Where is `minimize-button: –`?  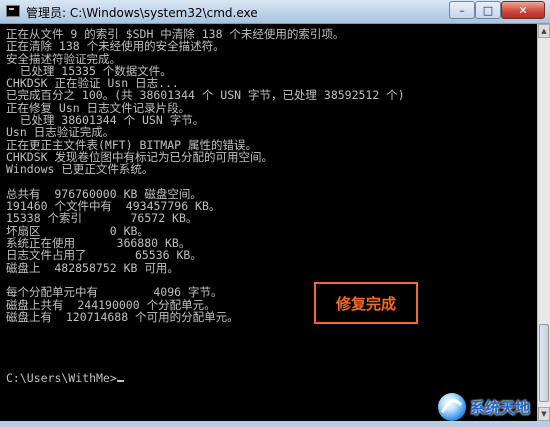
minimize-button: – is located at coordinates (462, 10).